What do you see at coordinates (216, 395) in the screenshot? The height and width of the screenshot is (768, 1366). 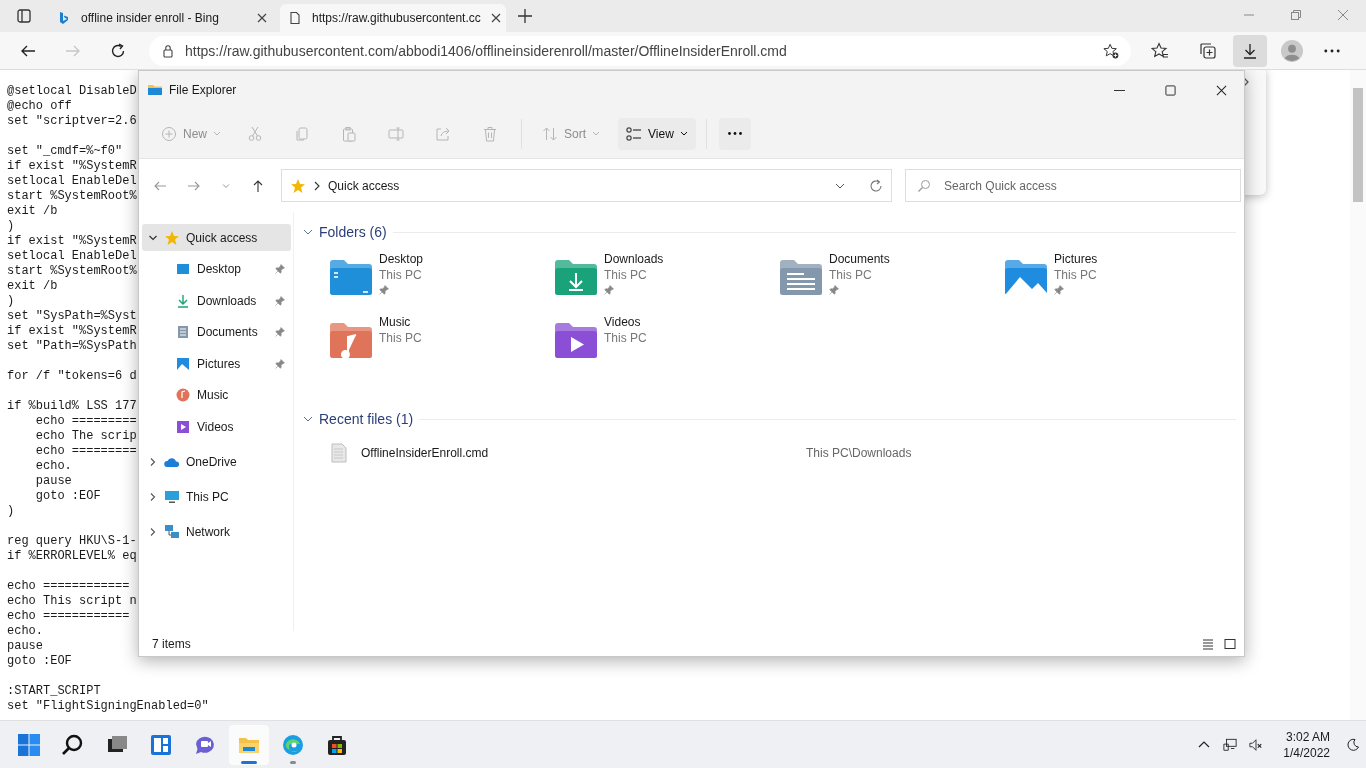 I see `tree-item: Music` at bounding box center [216, 395].